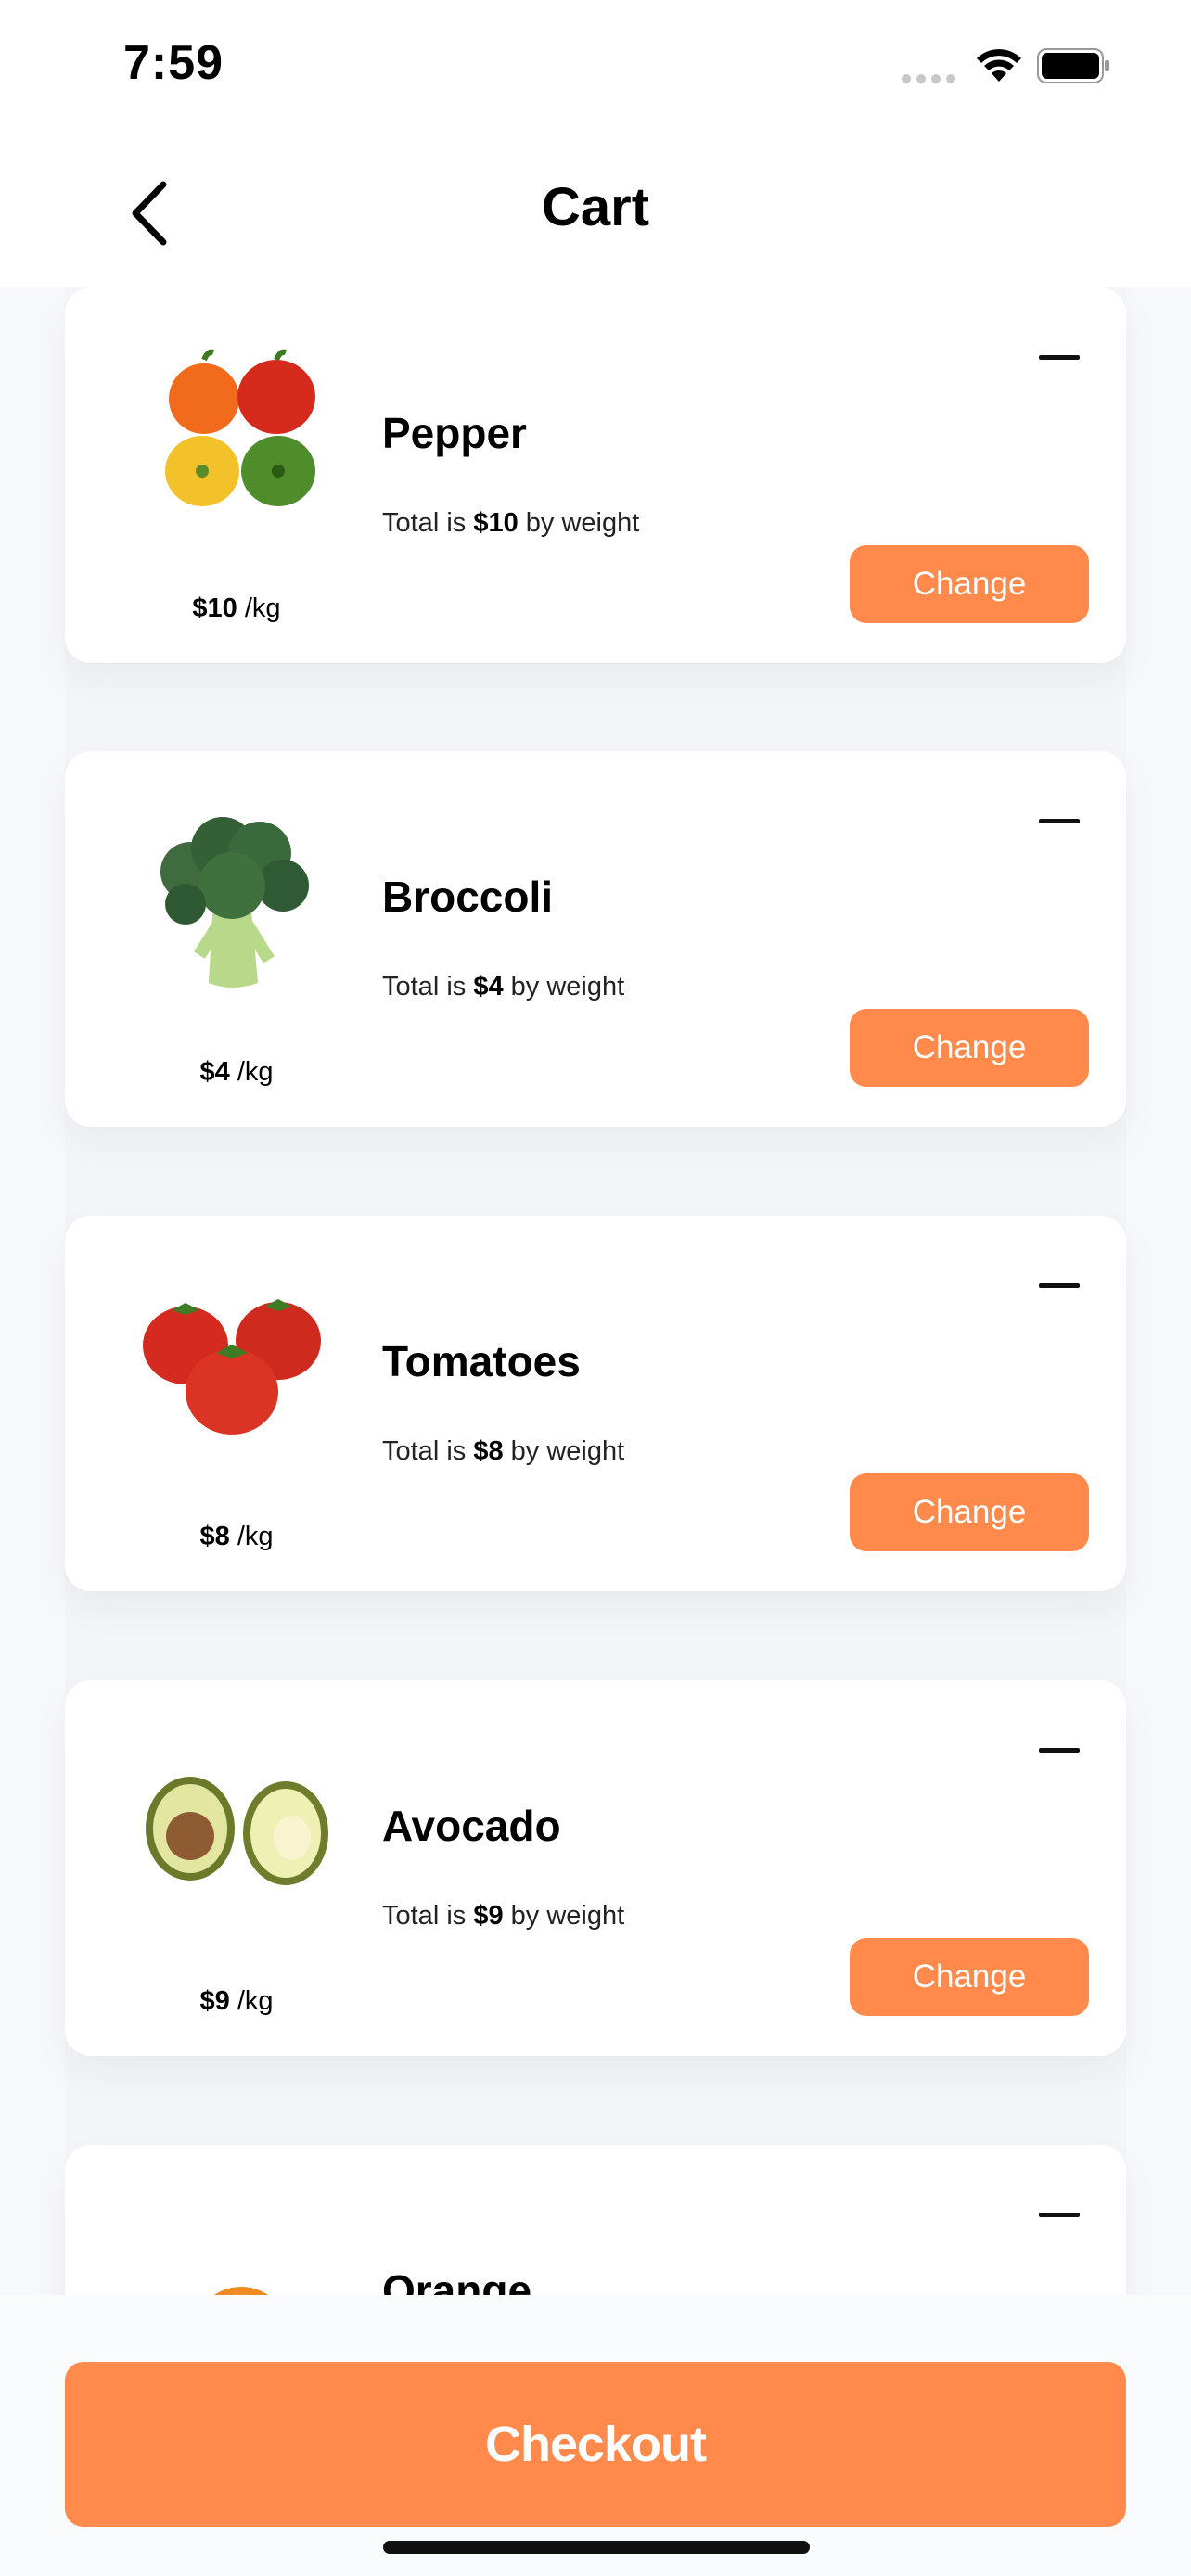  What do you see at coordinates (482, 1361) in the screenshot?
I see `item-name: Tomatoes` at bounding box center [482, 1361].